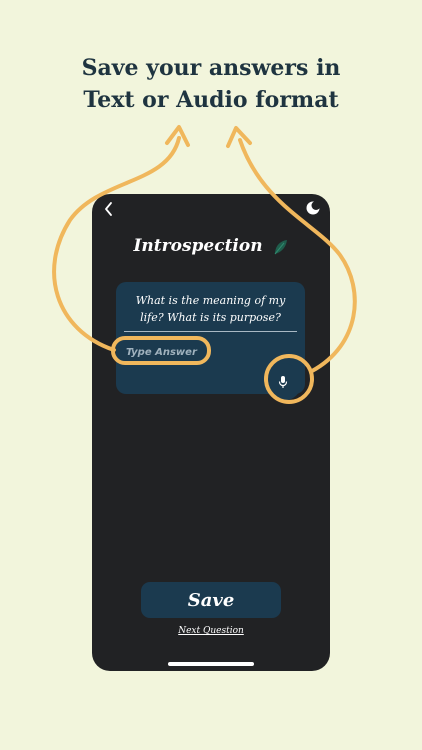  I want to click on promo-headline-line-2: Text or Audio format, so click(211, 100).